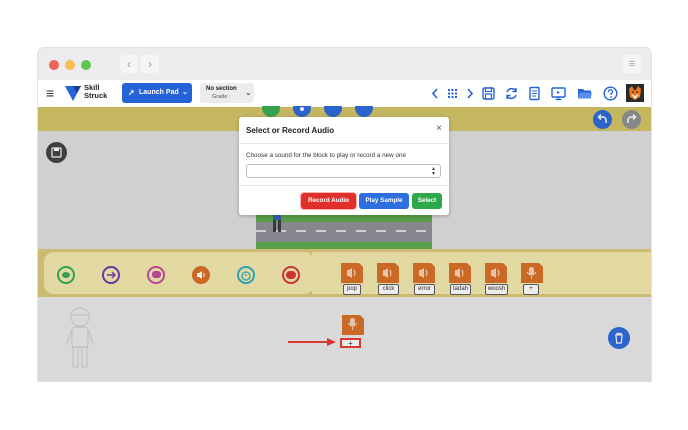 This screenshot has width=688, height=430. What do you see at coordinates (96, 95) in the screenshot?
I see `logo-line-2: Struck` at bounding box center [96, 95].